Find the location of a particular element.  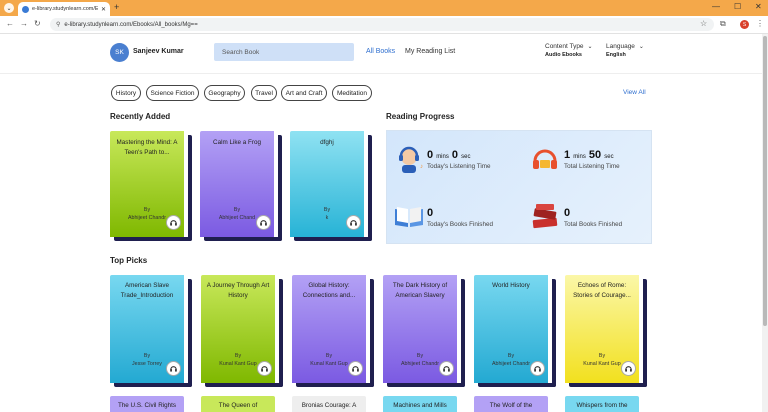

search-book-input is located at coordinates (284, 52).